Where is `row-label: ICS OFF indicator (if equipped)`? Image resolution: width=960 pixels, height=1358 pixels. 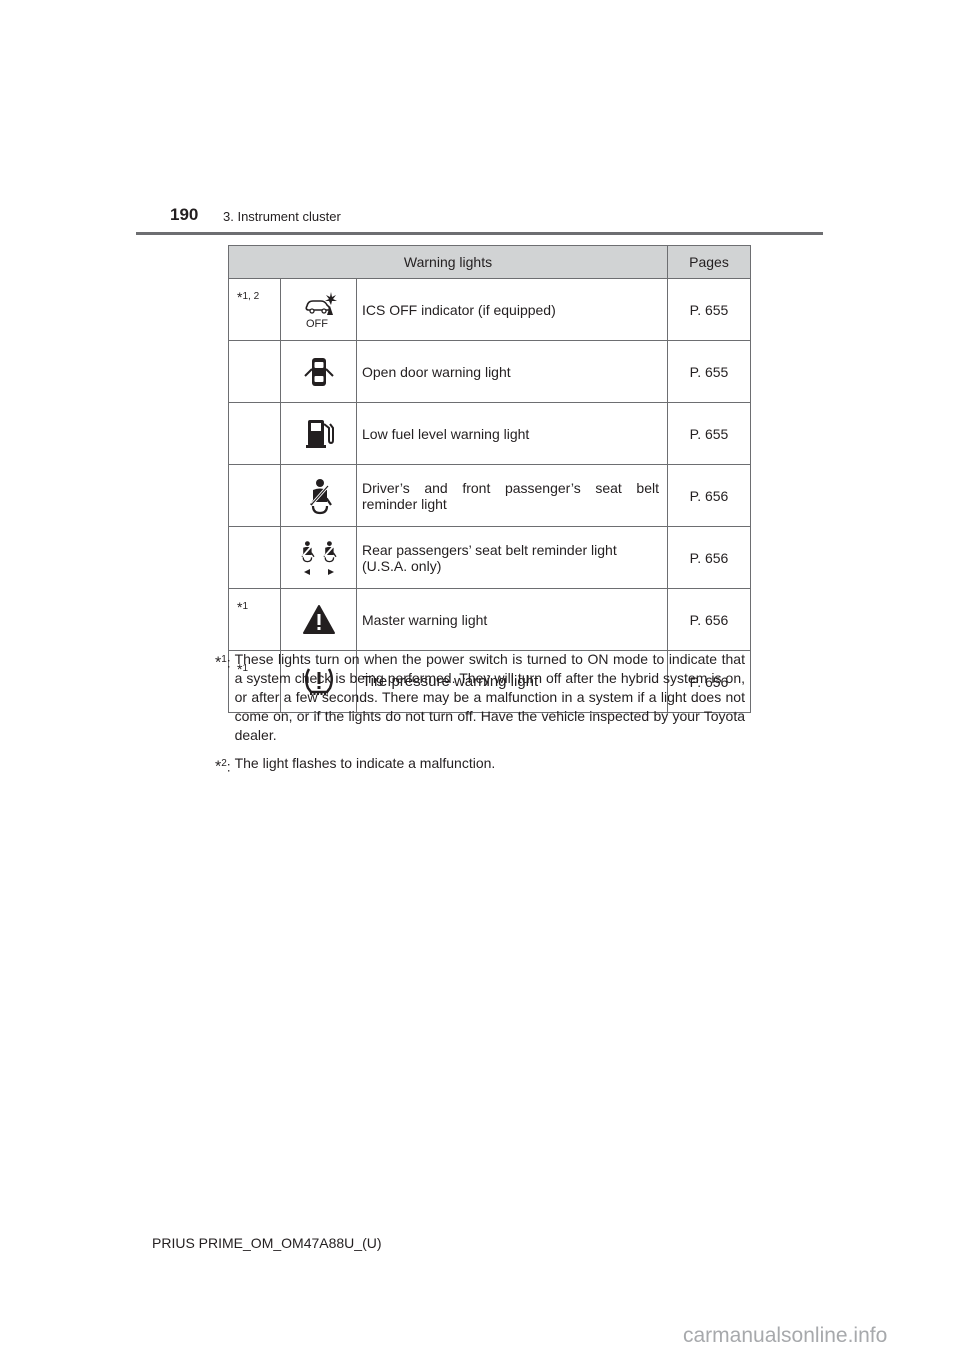 row-label: ICS OFF indicator (if equipped) is located at coordinates (512, 309).